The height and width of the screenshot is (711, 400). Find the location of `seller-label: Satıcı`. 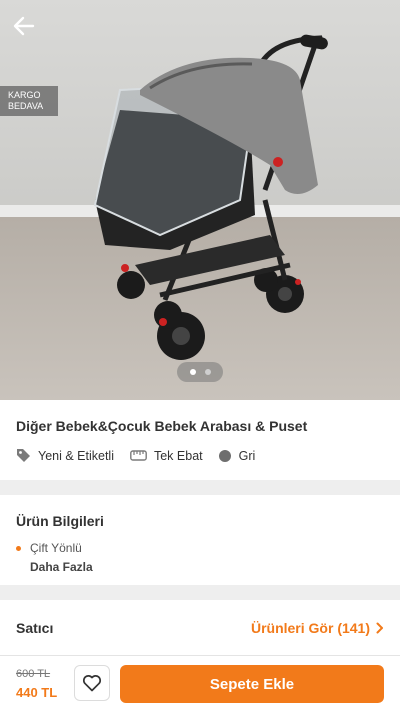

seller-label: Satıcı is located at coordinates (35, 627).